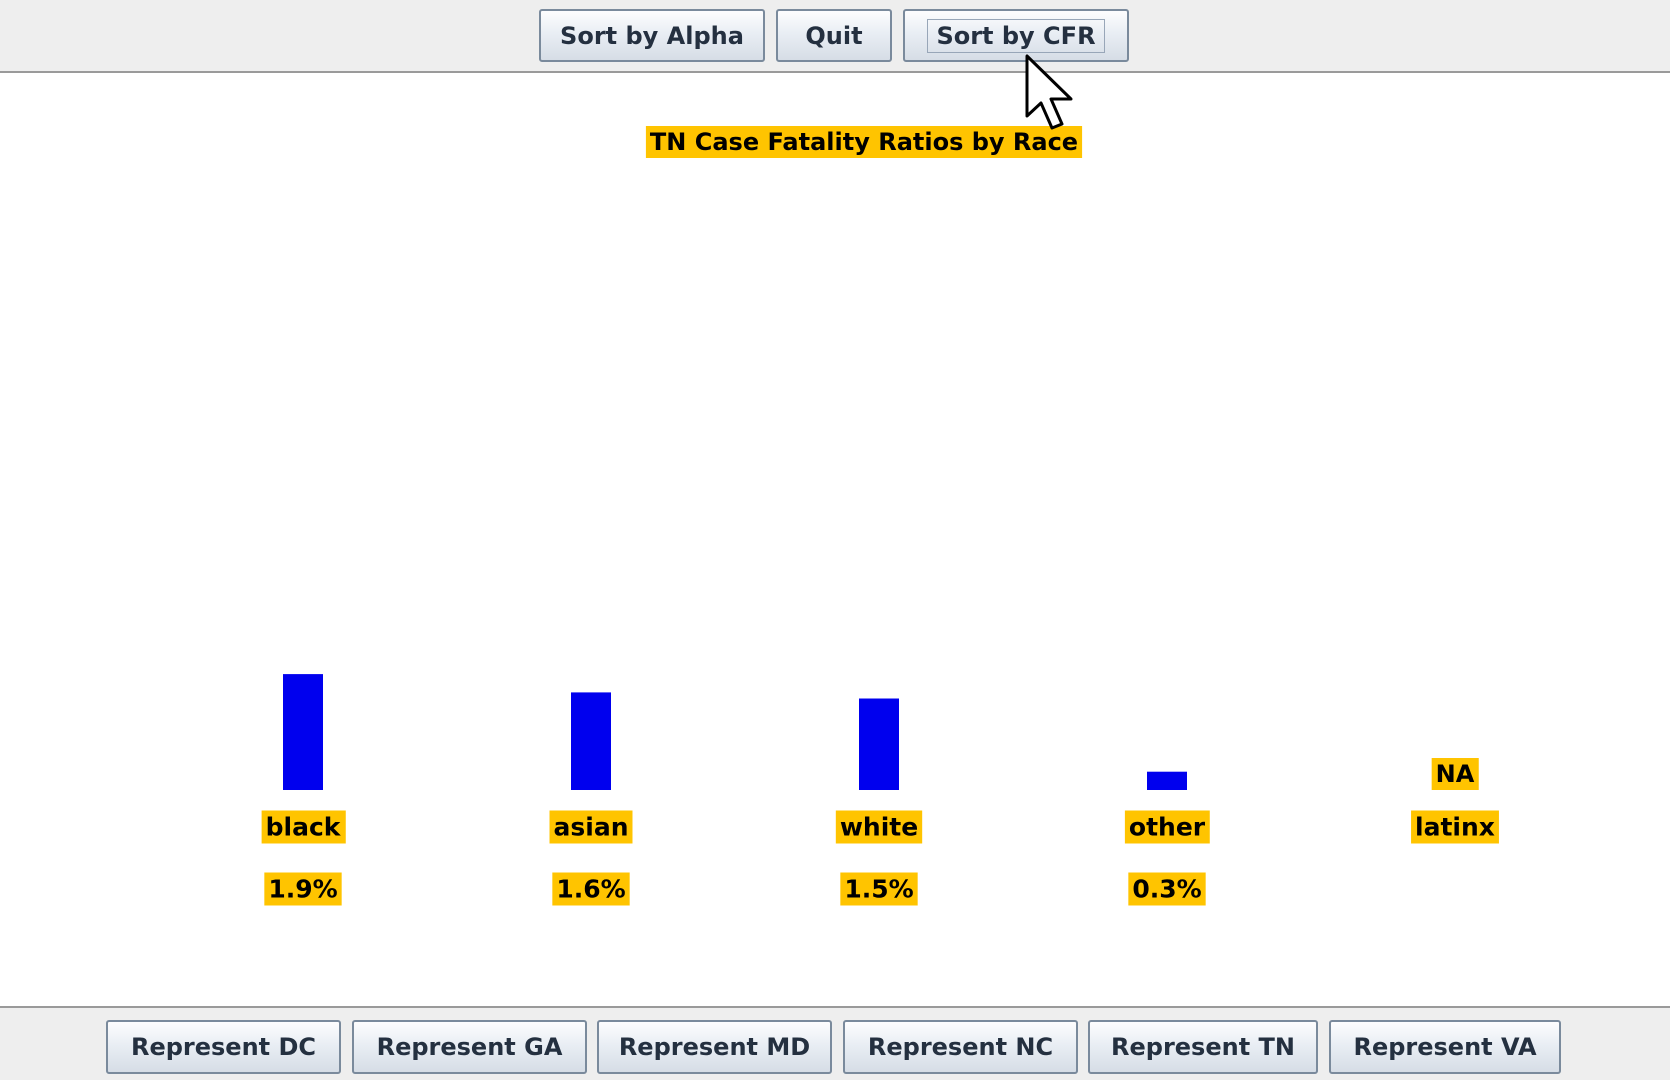  I want to click on value-label-other: 0.3%, so click(1167, 889).